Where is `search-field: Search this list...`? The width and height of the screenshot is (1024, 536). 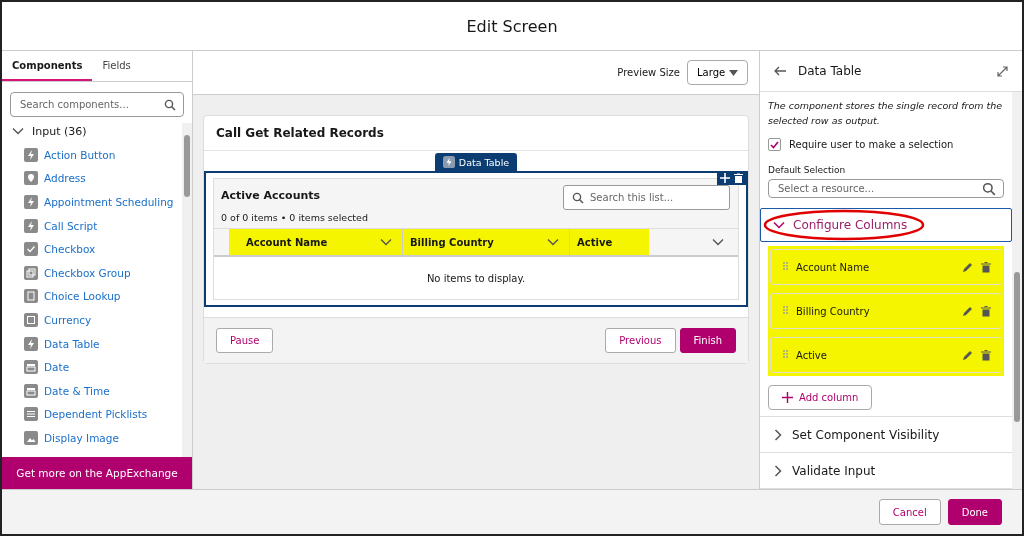
search-field: Search this list... is located at coordinates (646, 197).